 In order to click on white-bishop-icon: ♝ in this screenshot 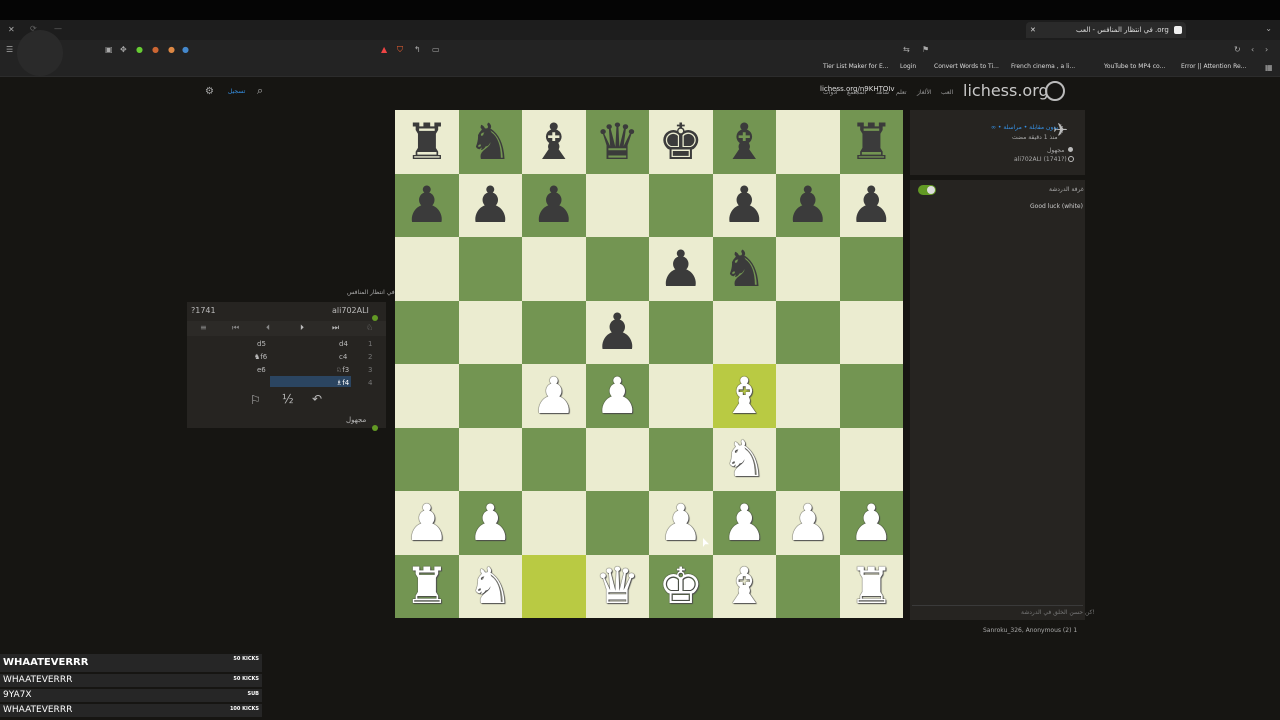, I will do `click(744, 396)`.